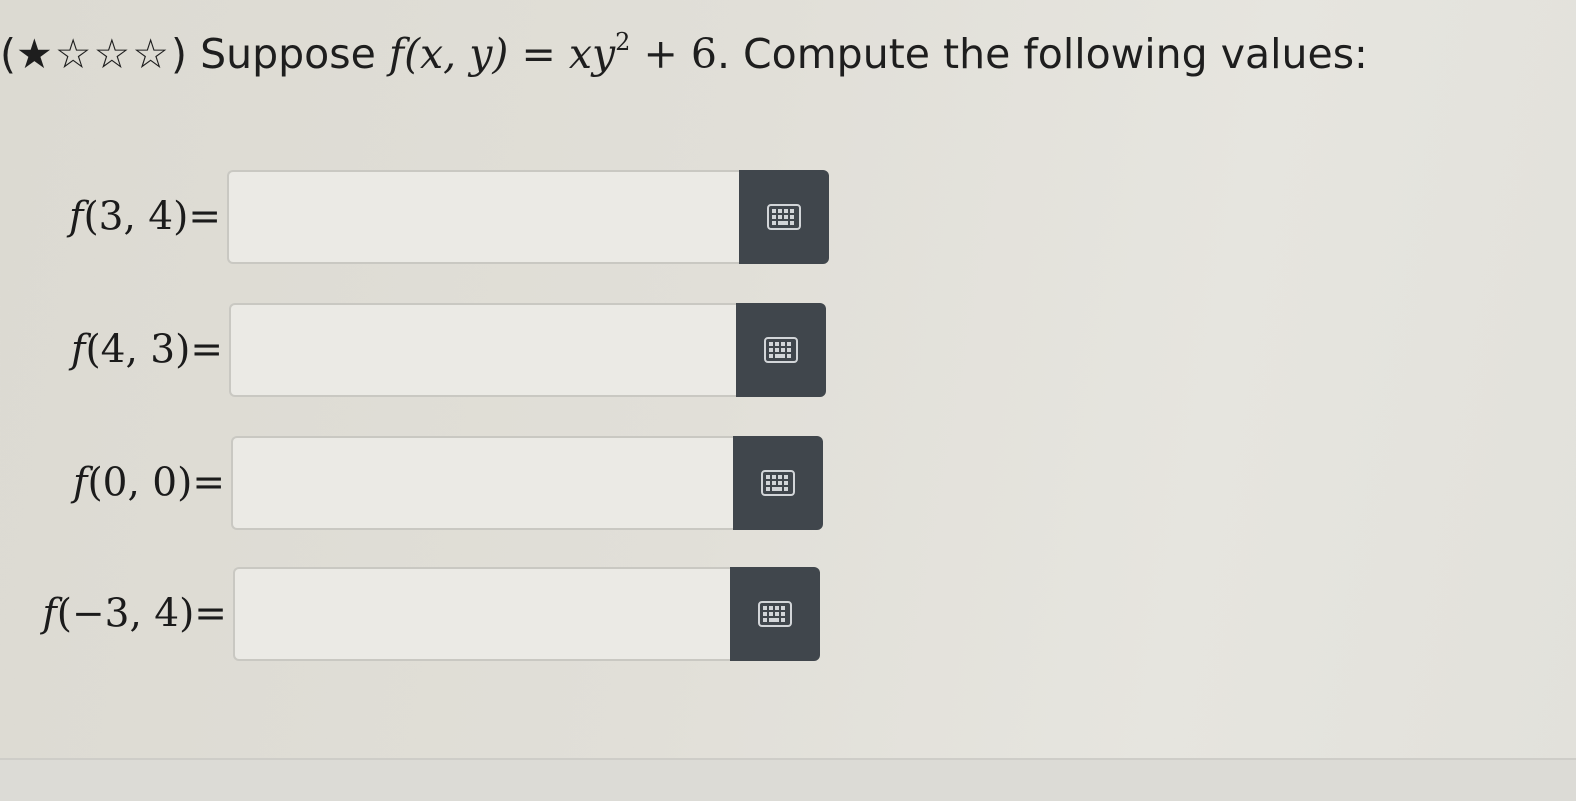 Image resolution: width=1576 pixels, height=801 pixels. Describe the element at coordinates (592, 54) in the screenshot. I see `expression-base: xy` at that location.